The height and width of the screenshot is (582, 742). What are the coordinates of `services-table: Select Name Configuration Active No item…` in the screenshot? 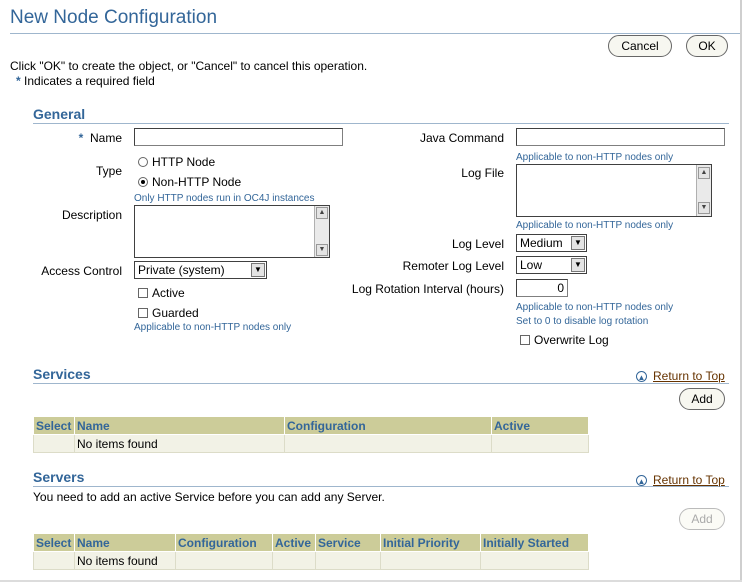 It's located at (311, 434).